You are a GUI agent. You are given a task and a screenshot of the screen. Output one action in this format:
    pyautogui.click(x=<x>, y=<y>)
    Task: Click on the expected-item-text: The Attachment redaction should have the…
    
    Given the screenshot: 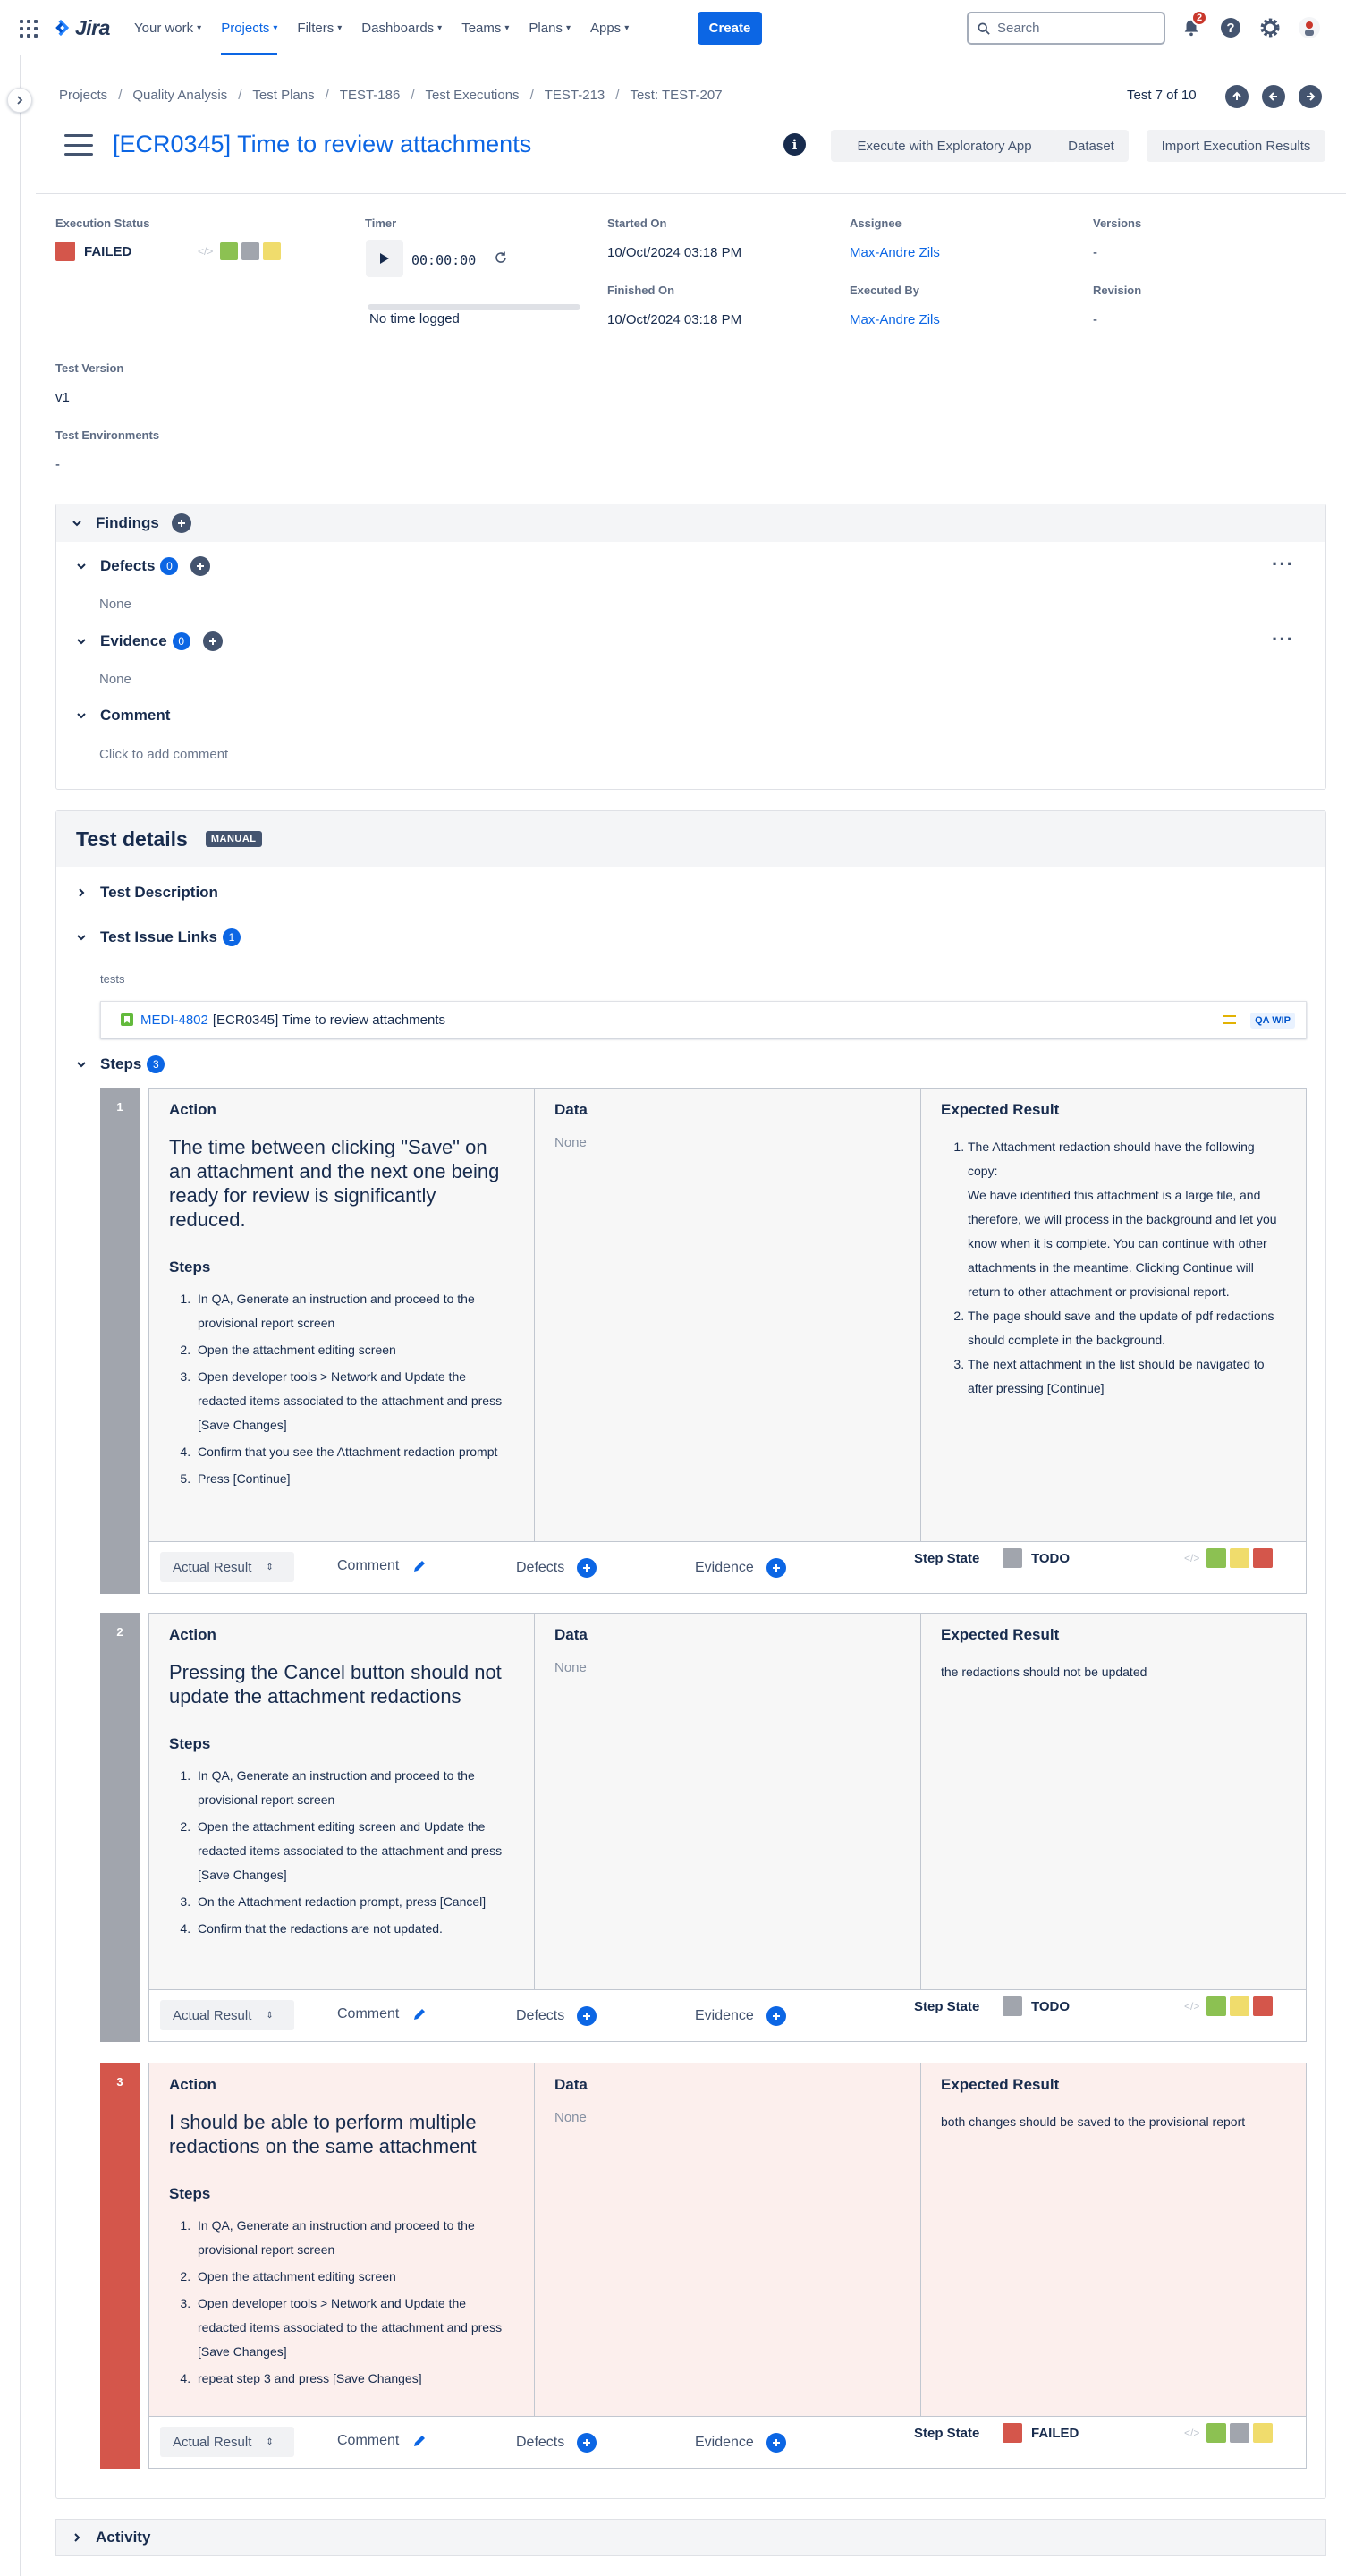 What is the action you would take?
    pyautogui.click(x=1111, y=1159)
    